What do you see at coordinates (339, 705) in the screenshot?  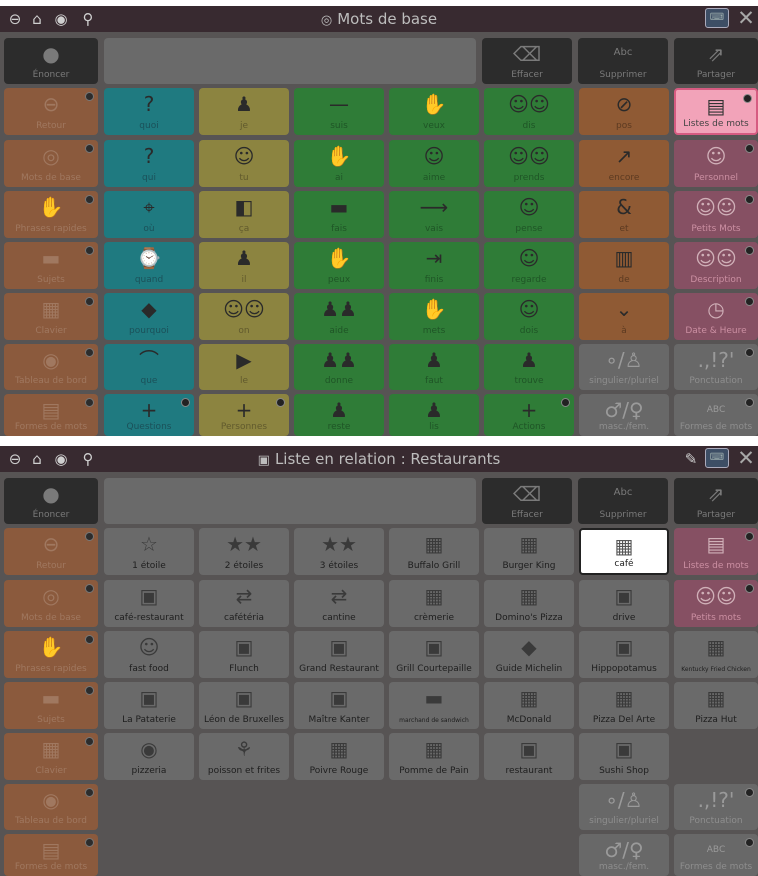 I see `word-button-maitre-kanter: ▣ Maître Kanter` at bounding box center [339, 705].